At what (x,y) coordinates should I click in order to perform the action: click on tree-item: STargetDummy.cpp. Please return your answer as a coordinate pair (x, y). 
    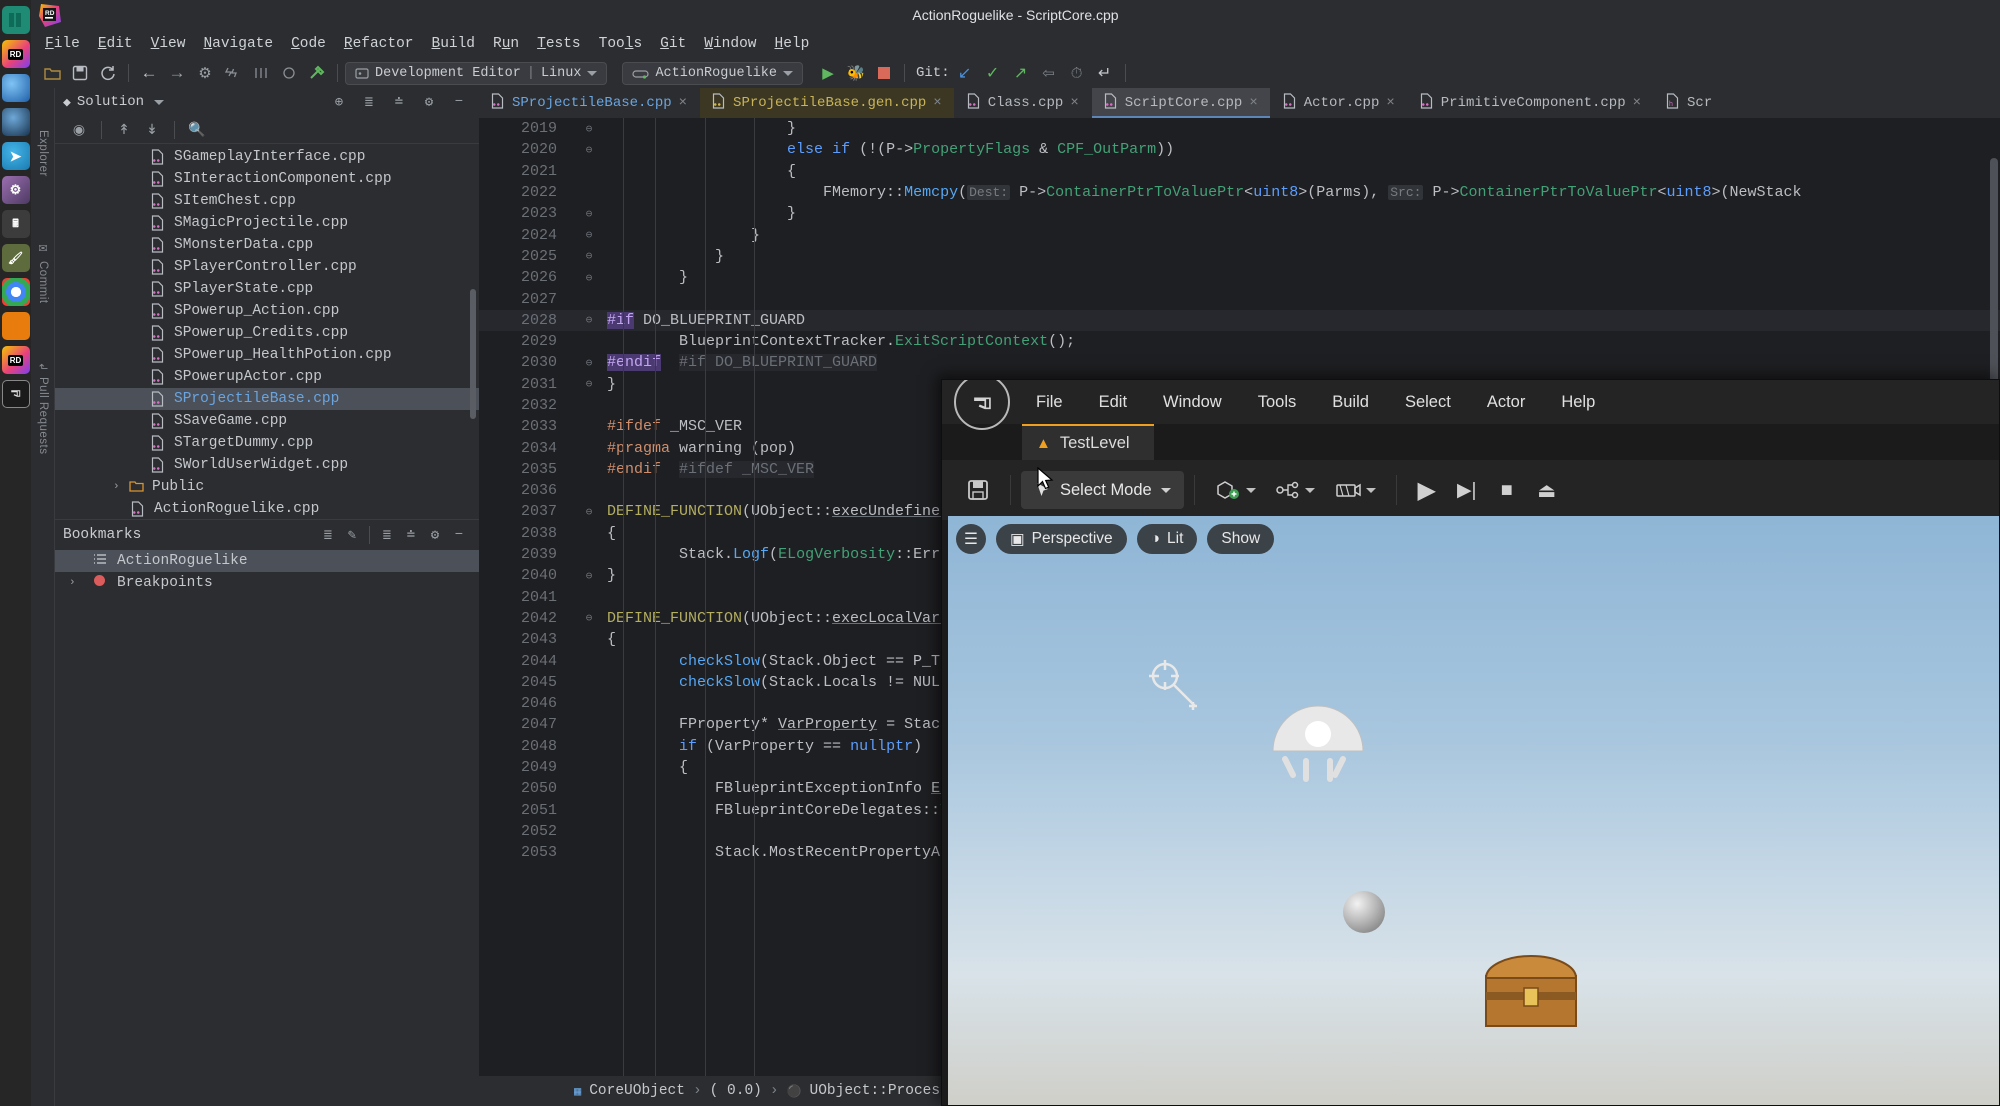
    Looking at the image, I should click on (267, 443).